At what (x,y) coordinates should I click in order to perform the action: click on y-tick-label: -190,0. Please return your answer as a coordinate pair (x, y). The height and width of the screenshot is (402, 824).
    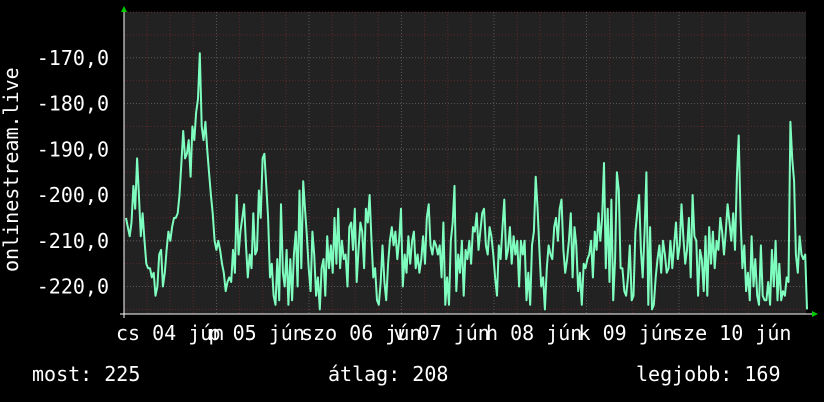
    Looking at the image, I should click on (73, 149).